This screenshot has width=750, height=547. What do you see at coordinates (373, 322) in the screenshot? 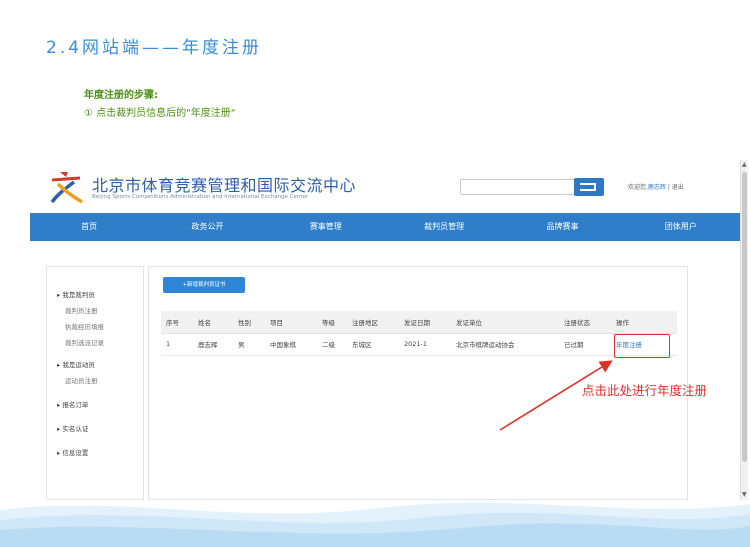
I see `col-region: 注册地区` at bounding box center [373, 322].